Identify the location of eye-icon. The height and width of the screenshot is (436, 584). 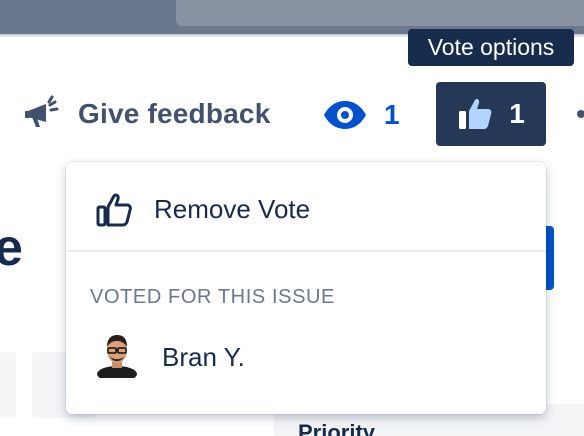
(345, 115).